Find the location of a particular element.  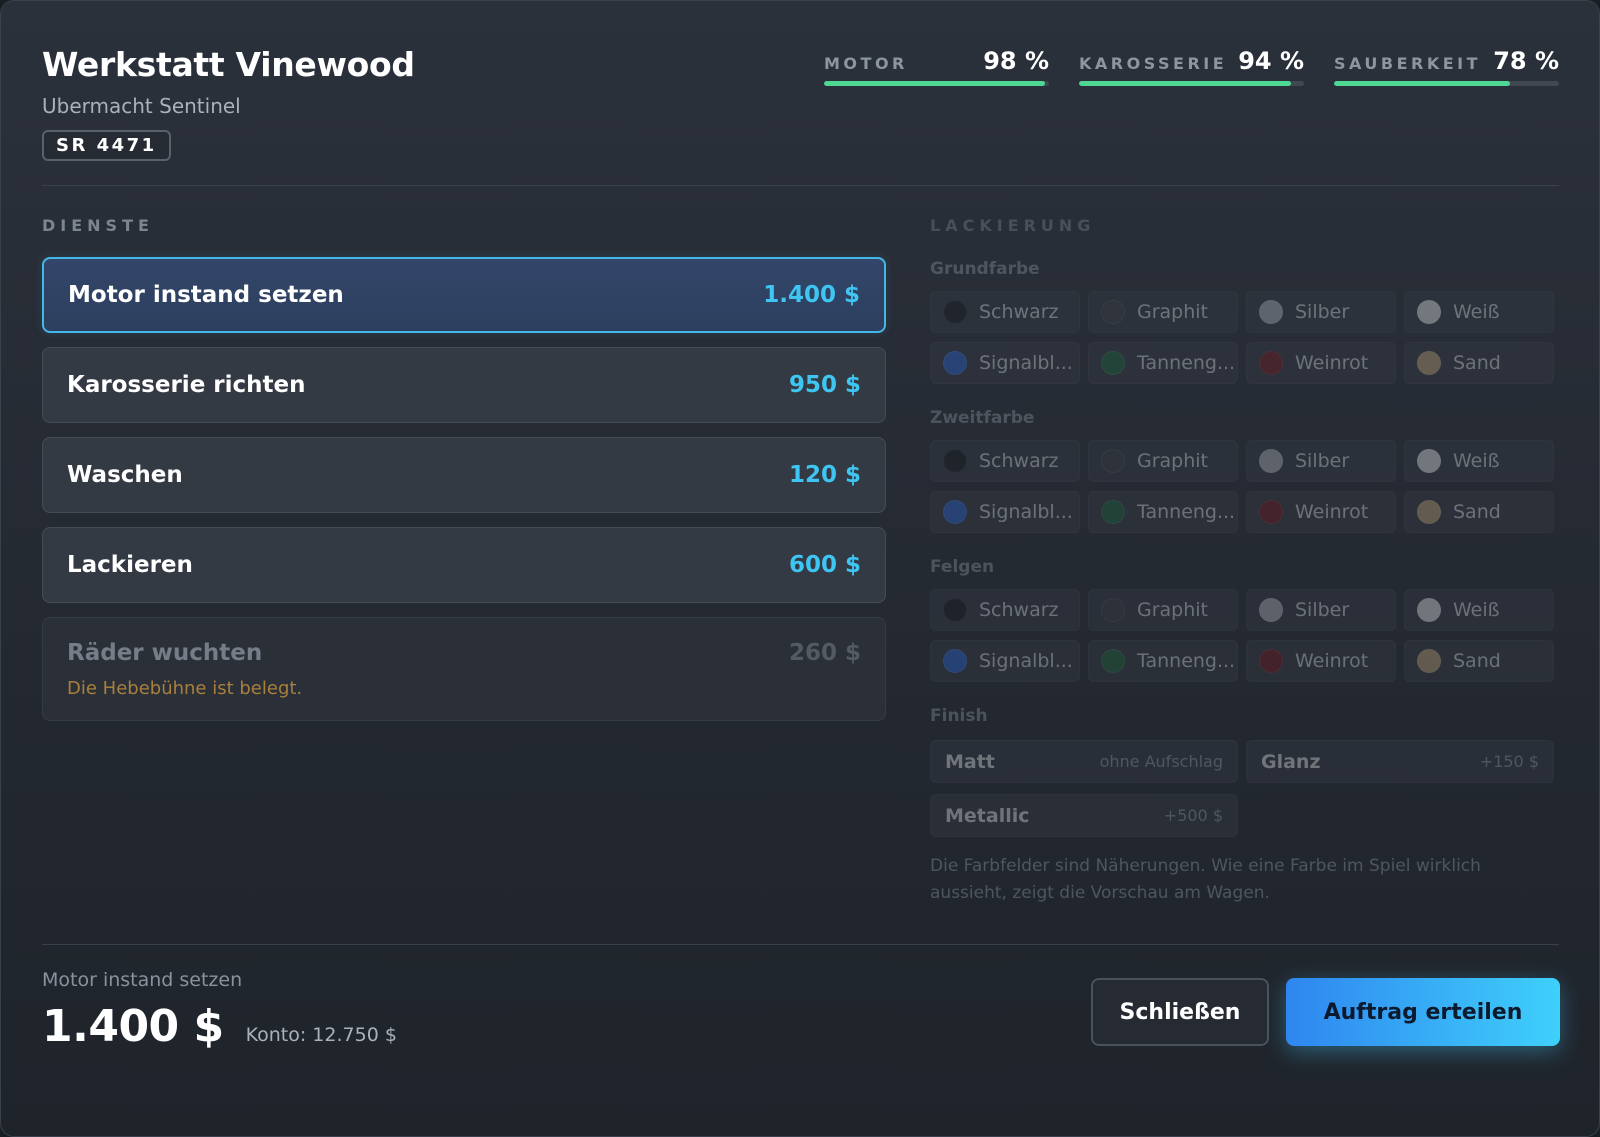

service-lackieren: Lackieren 600 $ is located at coordinates (464, 565).